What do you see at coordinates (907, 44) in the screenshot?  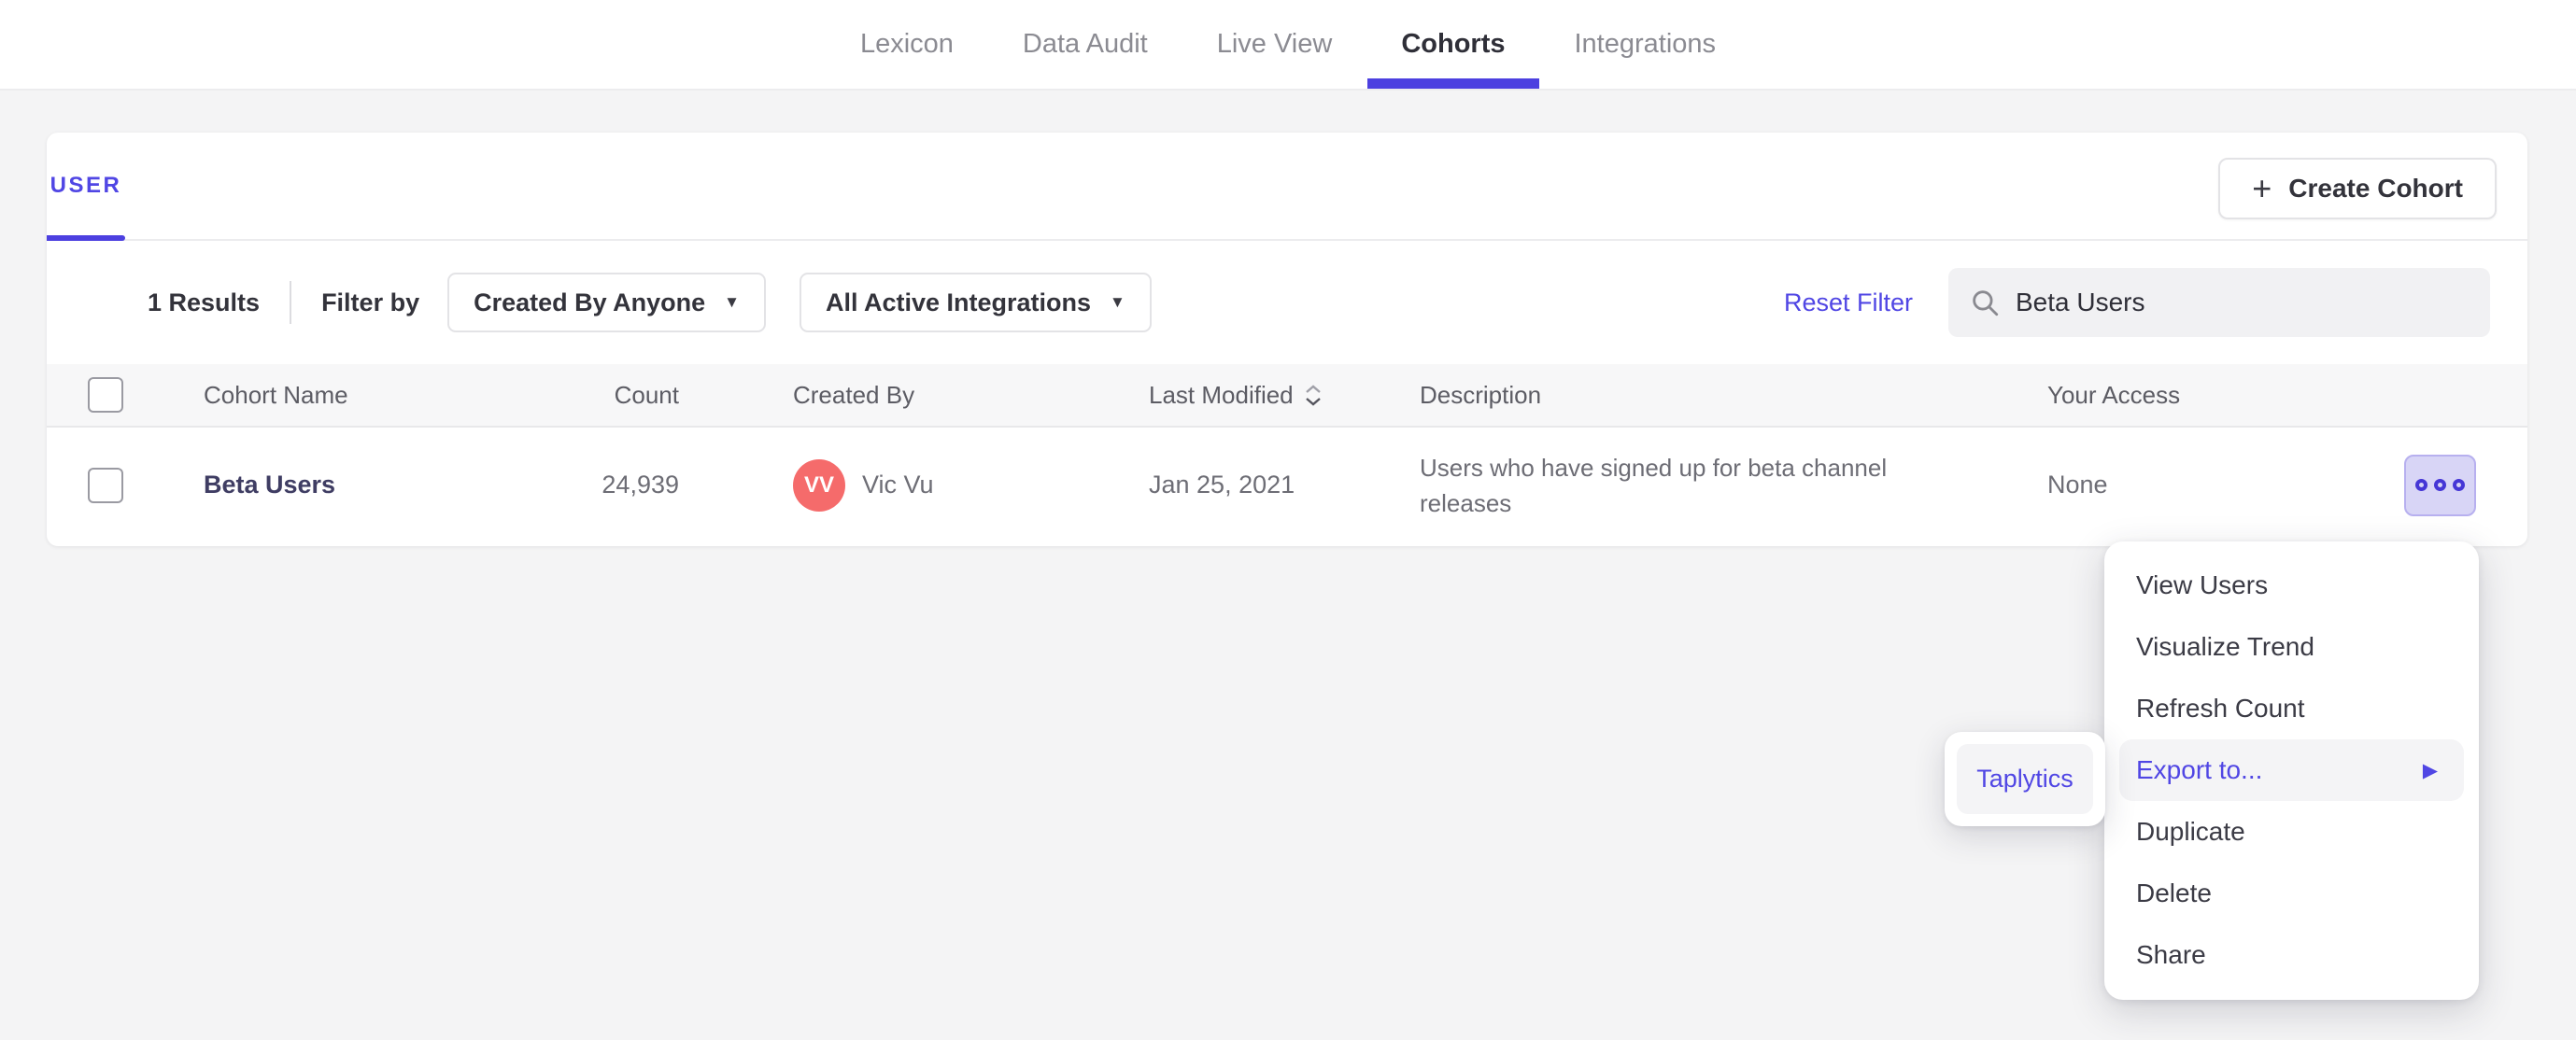 I see `nav-tab-lexicon: Lexicon` at bounding box center [907, 44].